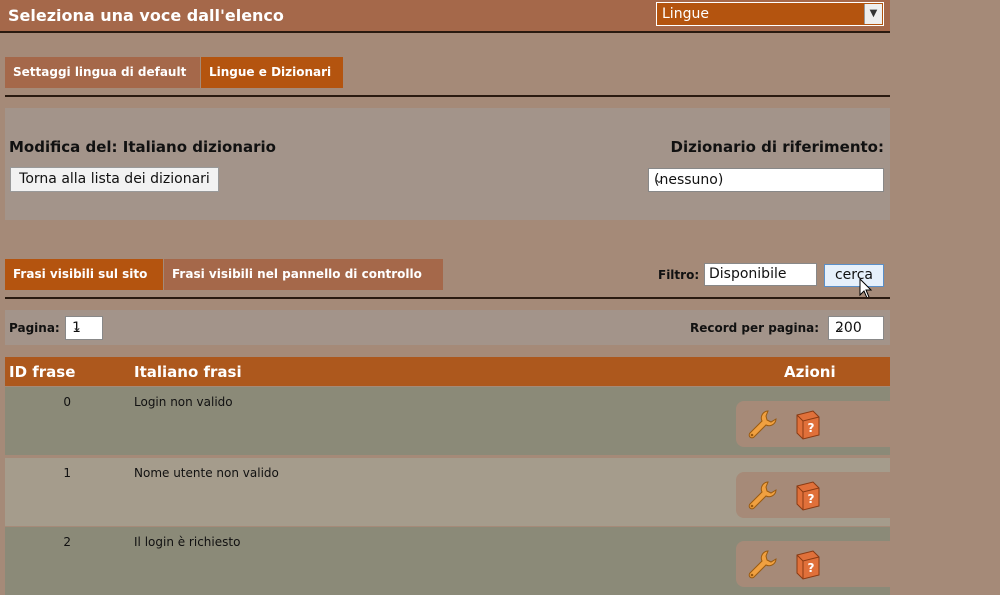 The image size is (1000, 595). I want to click on section-select: Lingue ▼, so click(770, 14).